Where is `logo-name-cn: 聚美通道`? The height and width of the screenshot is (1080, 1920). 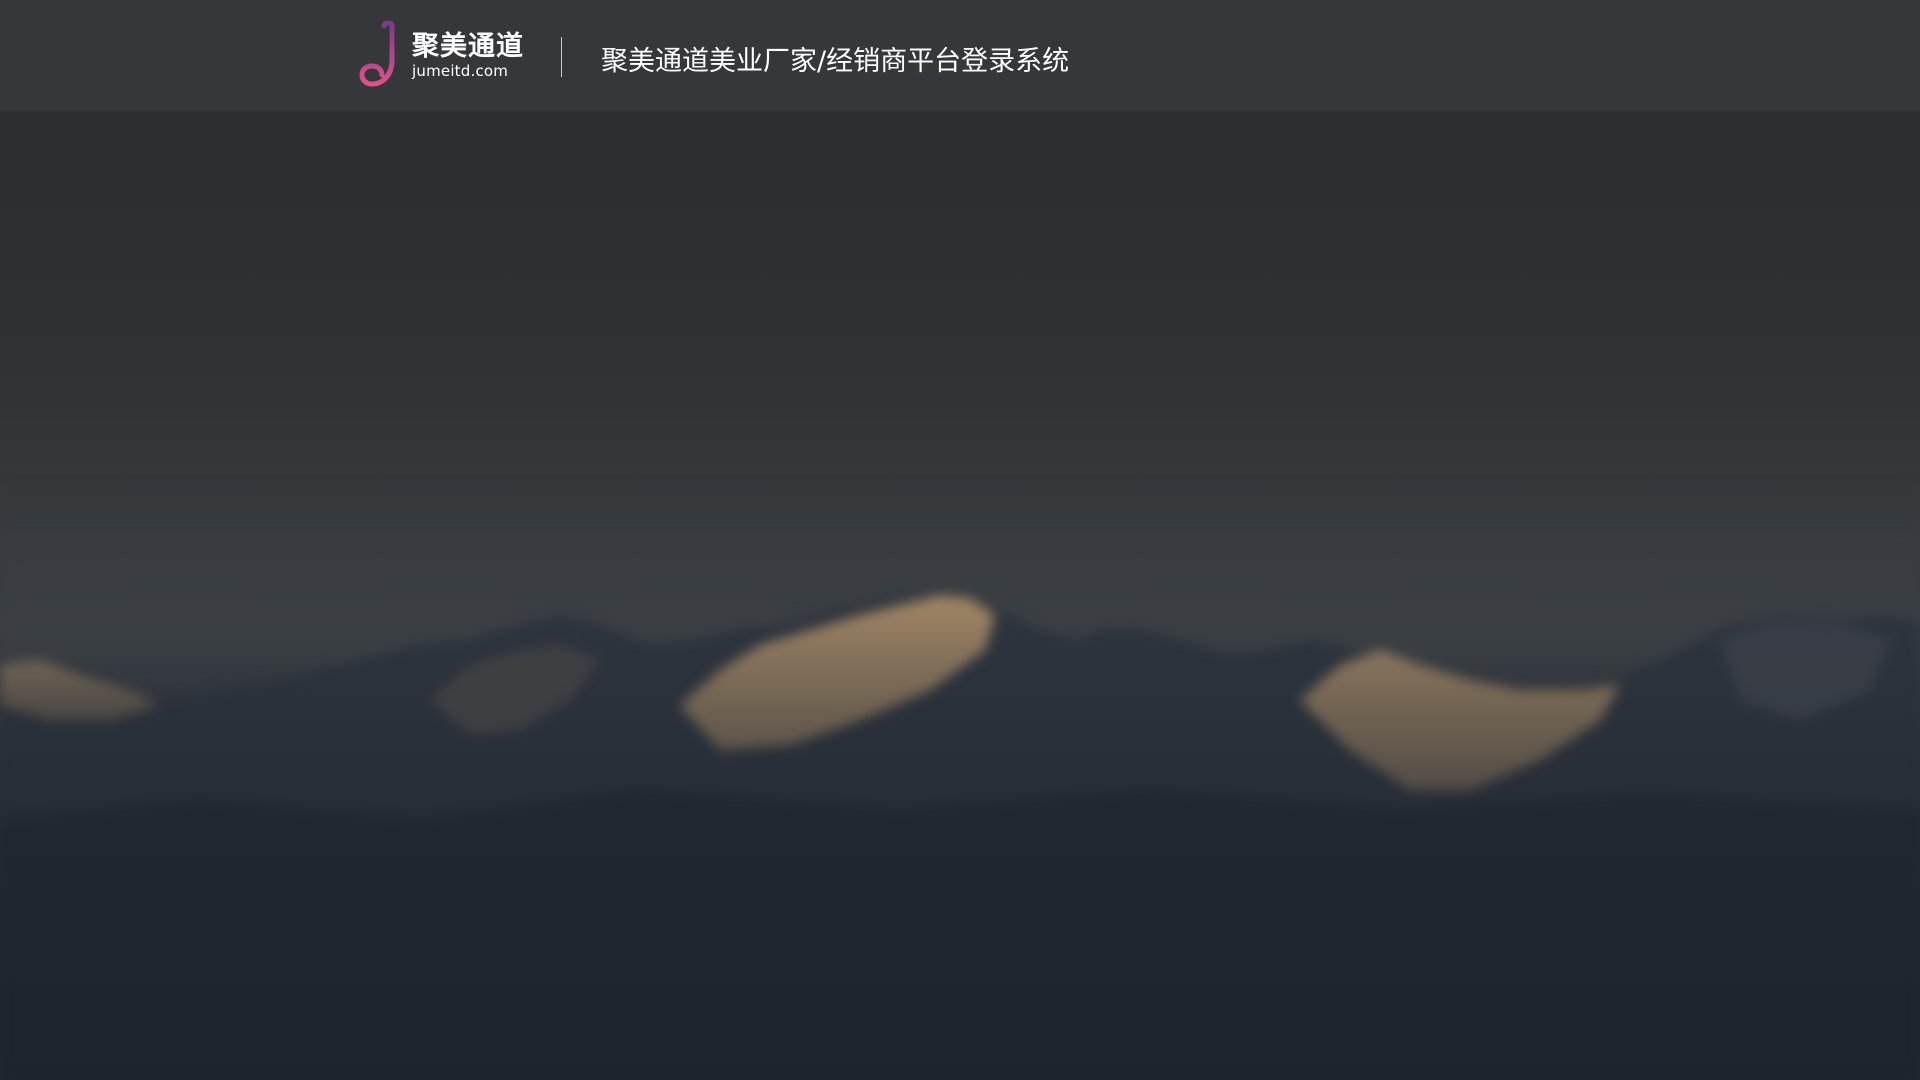 logo-name-cn: 聚美通道 is located at coordinates (468, 46).